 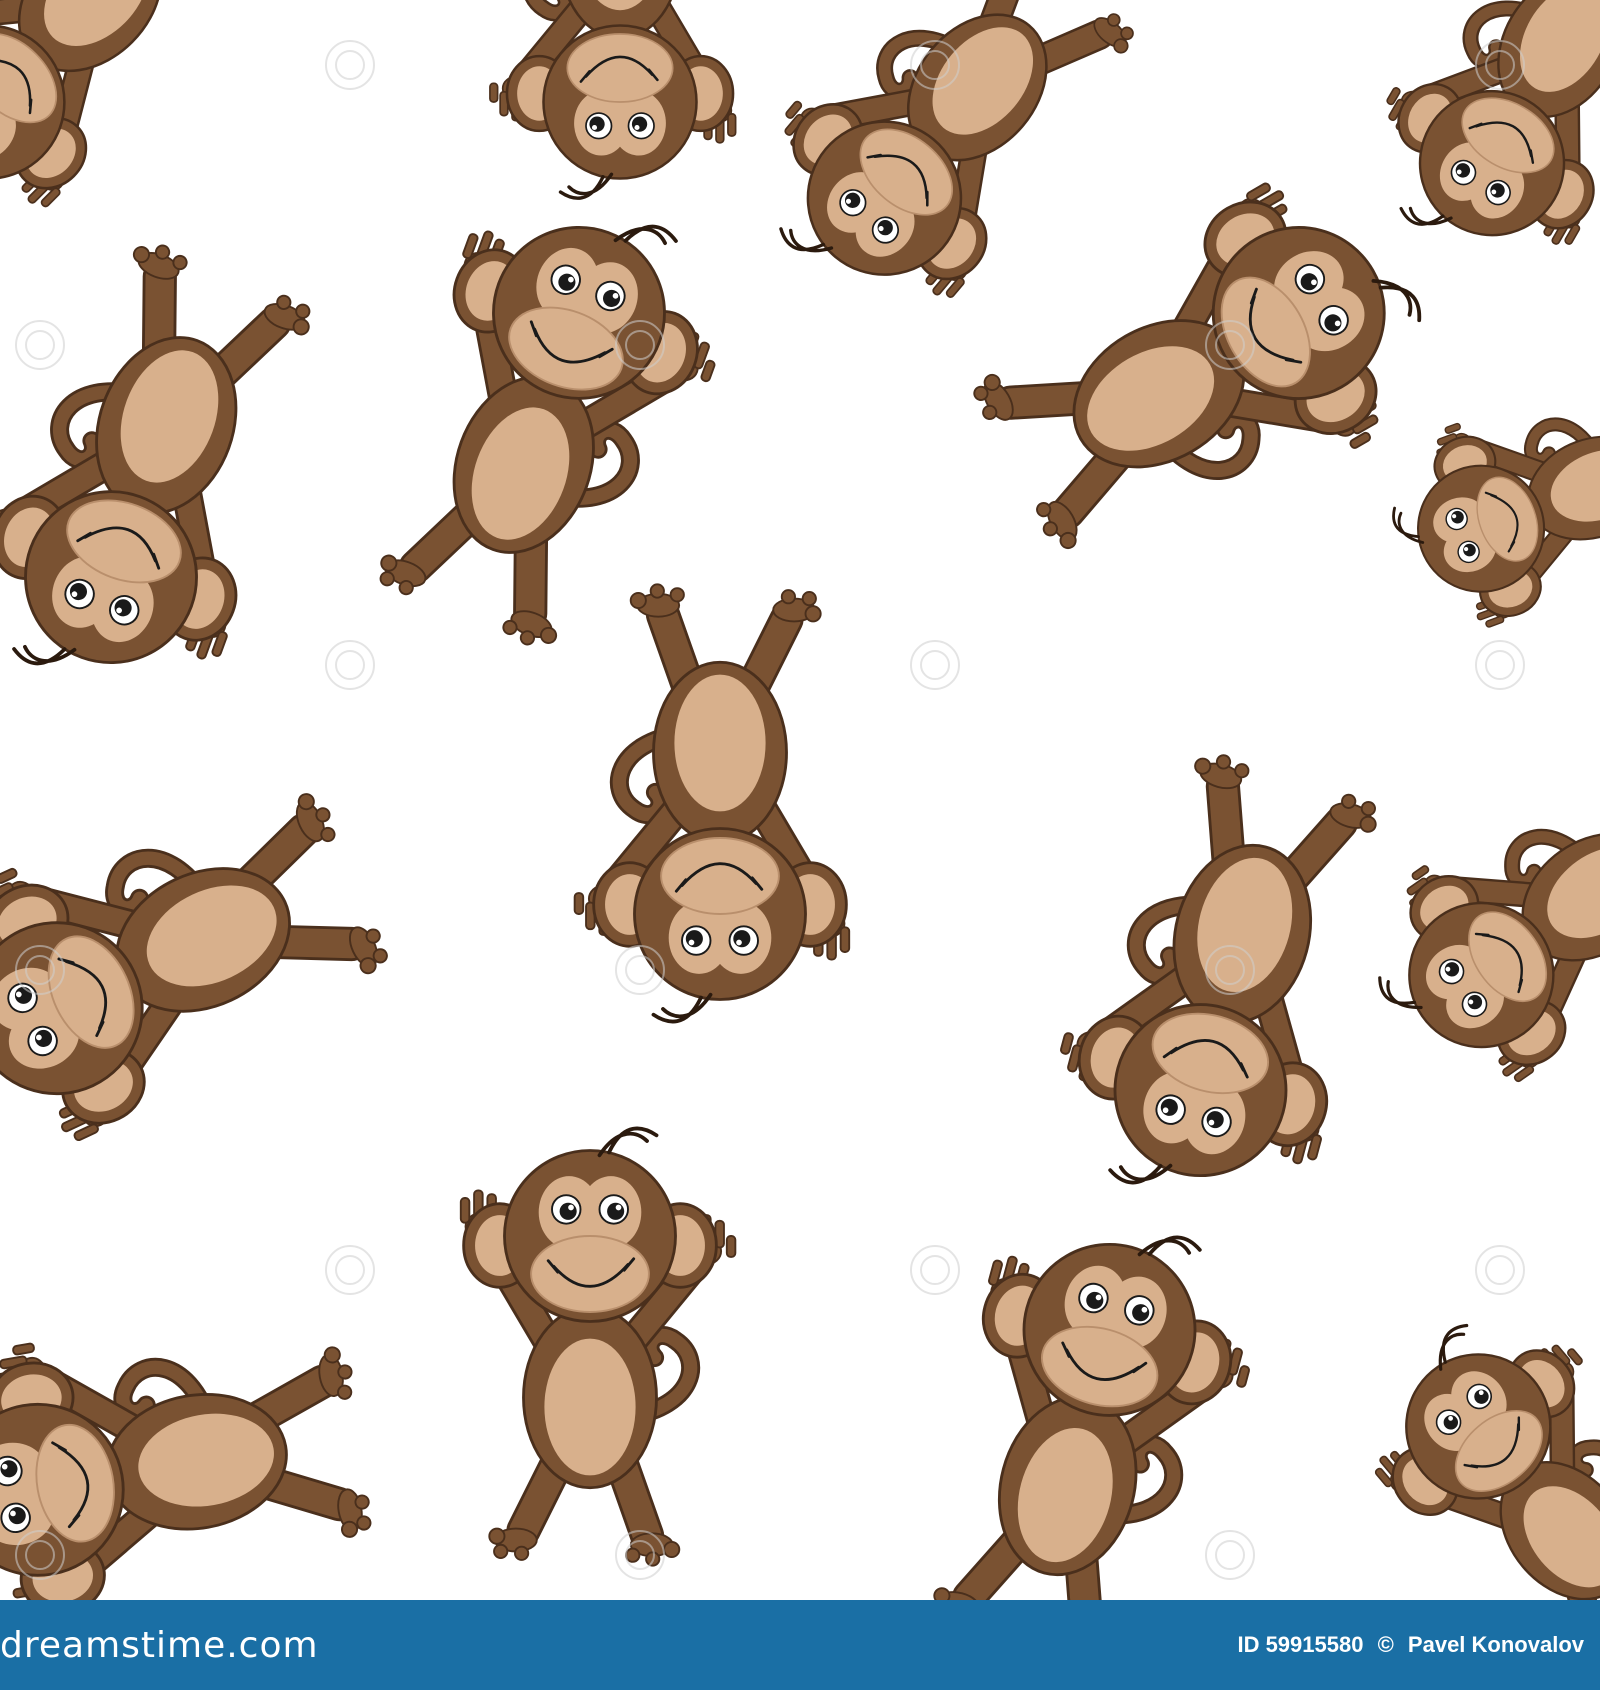 I want to click on image-id: ID 59915580, so click(x=1300, y=1644).